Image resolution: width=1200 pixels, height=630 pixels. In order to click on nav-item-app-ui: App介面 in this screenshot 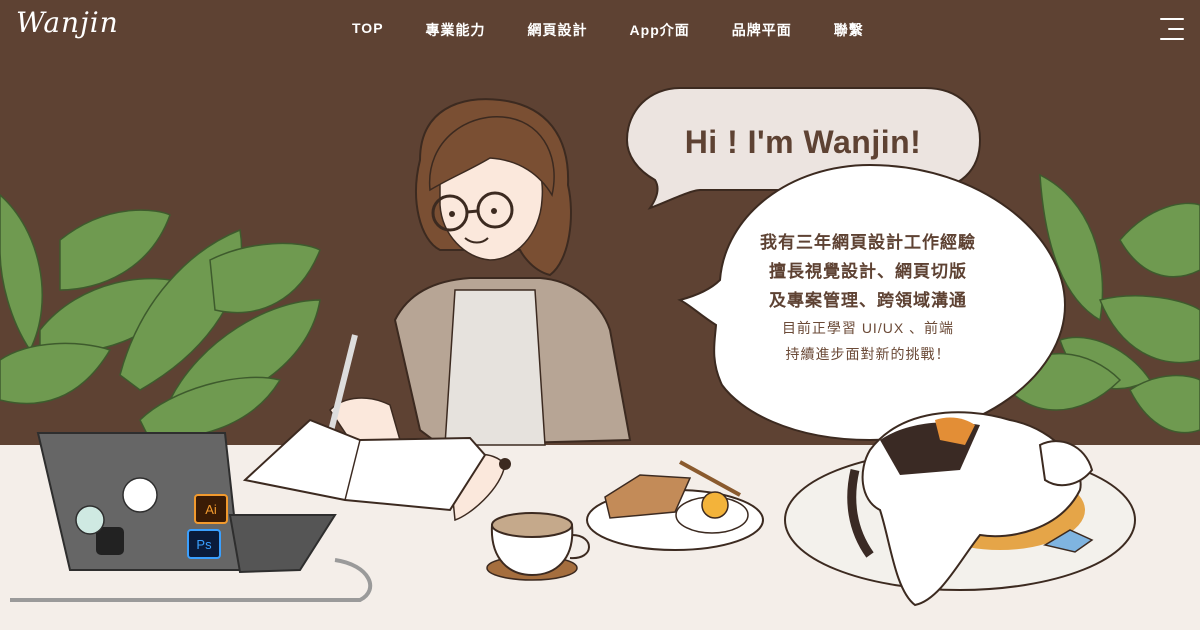, I will do `click(660, 30)`.